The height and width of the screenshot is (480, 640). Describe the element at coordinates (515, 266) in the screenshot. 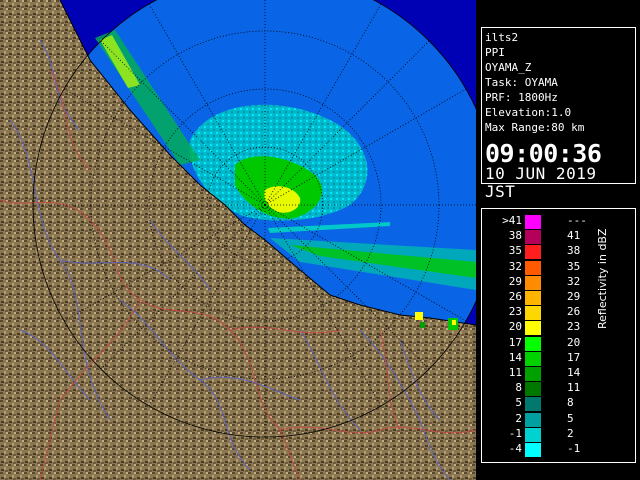

I see `legend-left-label: 32` at that location.